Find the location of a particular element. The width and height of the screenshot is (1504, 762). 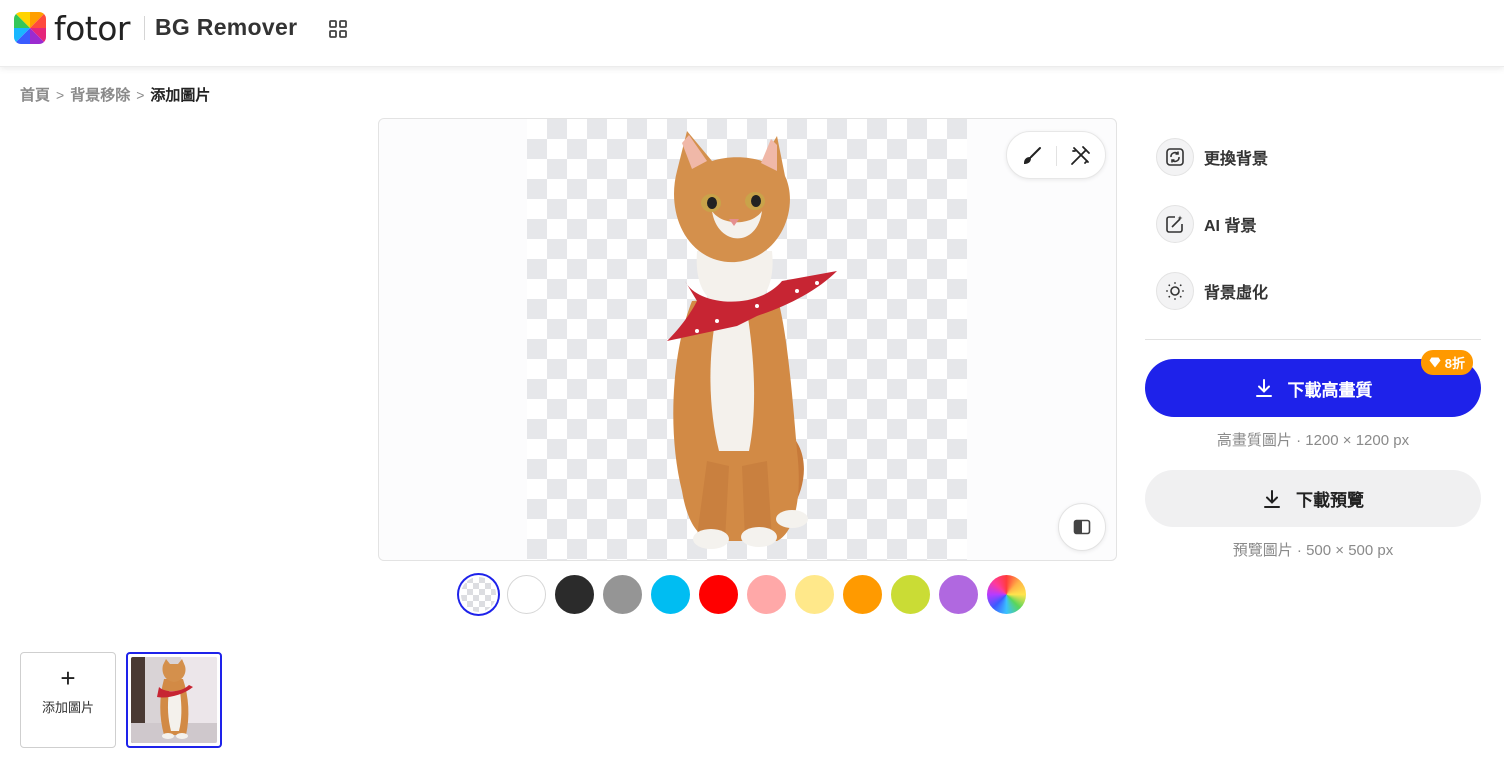

download-hq-button: 下載高畫質 8折 is located at coordinates (1313, 383).